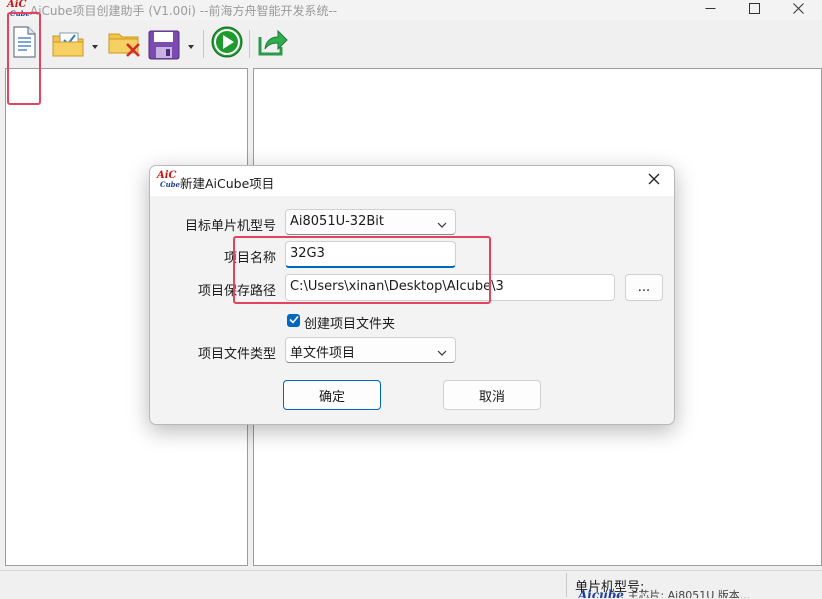 The width and height of the screenshot is (822, 599). I want to click on close-project-button, so click(125, 44).